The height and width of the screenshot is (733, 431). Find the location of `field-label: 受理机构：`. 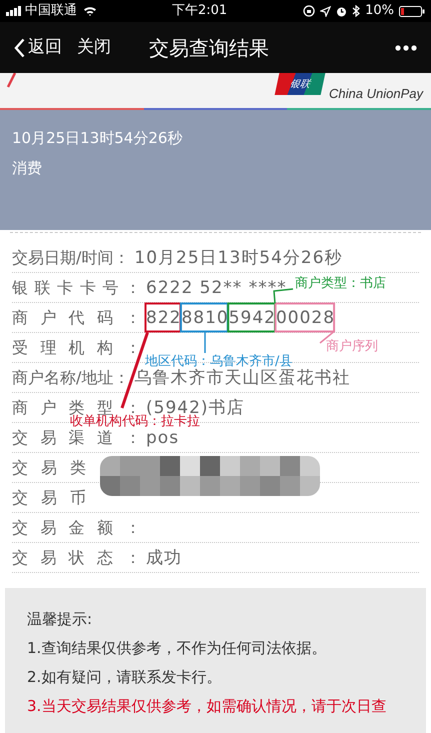

field-label: 受理机构： is located at coordinates (76, 347).